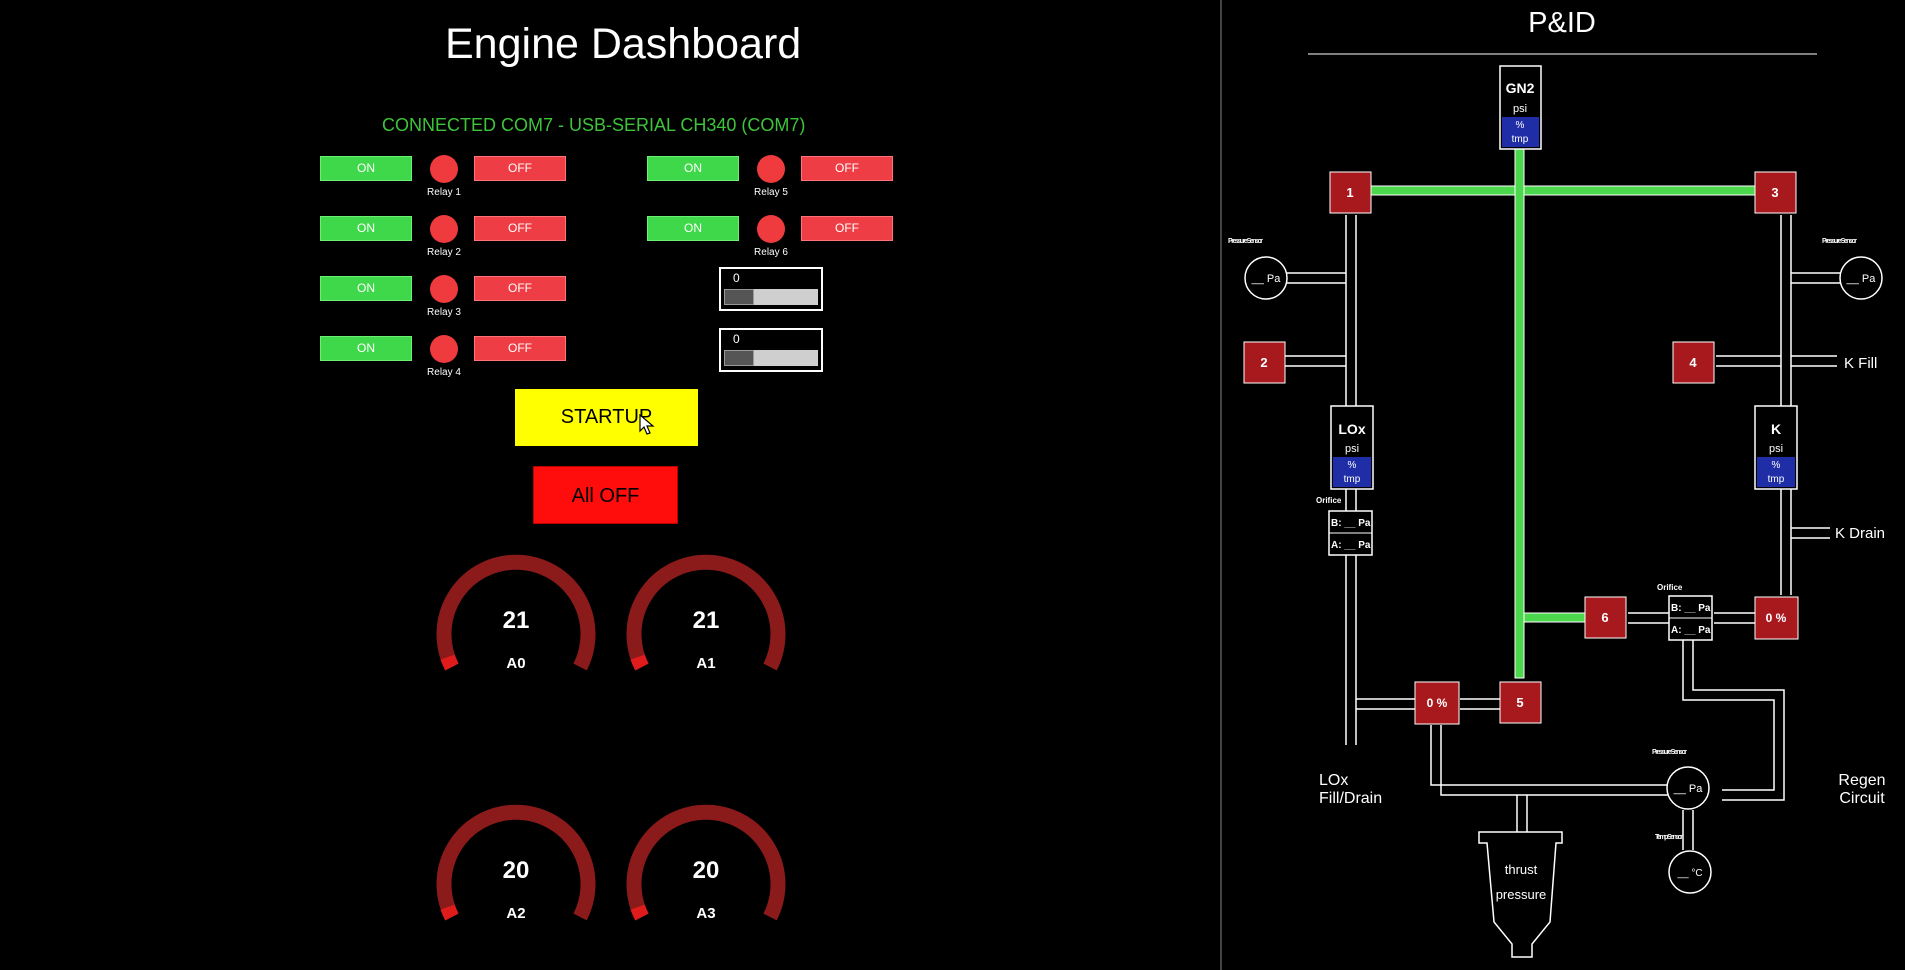 This screenshot has width=1905, height=970. I want to click on pid-title: P&ID, so click(1562, 23).